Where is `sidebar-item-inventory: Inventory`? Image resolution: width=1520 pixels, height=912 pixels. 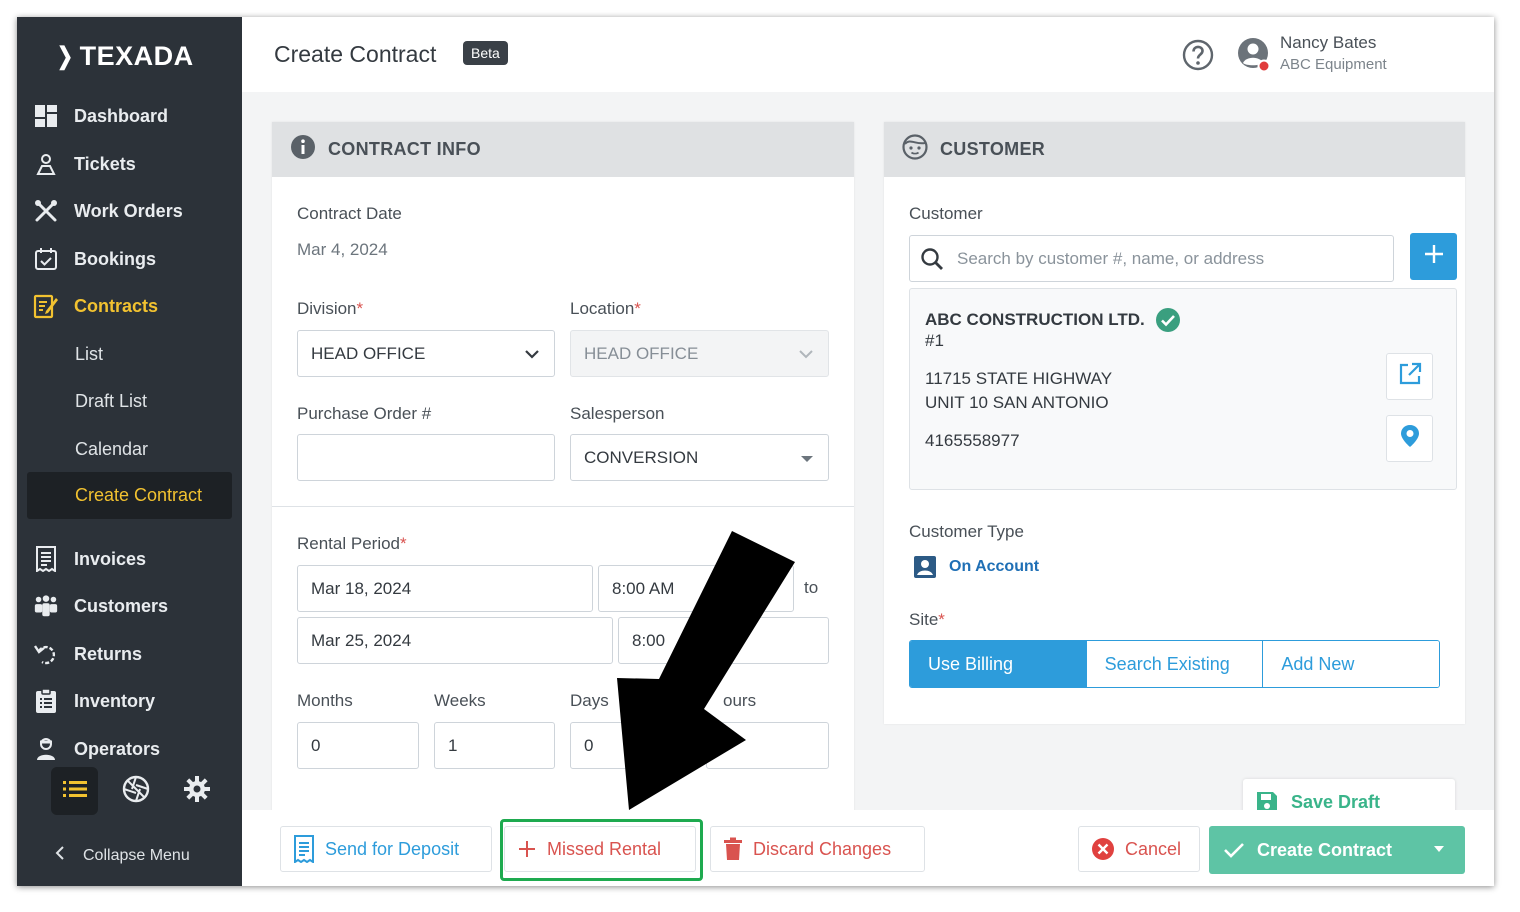
sidebar-item-inventory: Inventory is located at coordinates (133, 701).